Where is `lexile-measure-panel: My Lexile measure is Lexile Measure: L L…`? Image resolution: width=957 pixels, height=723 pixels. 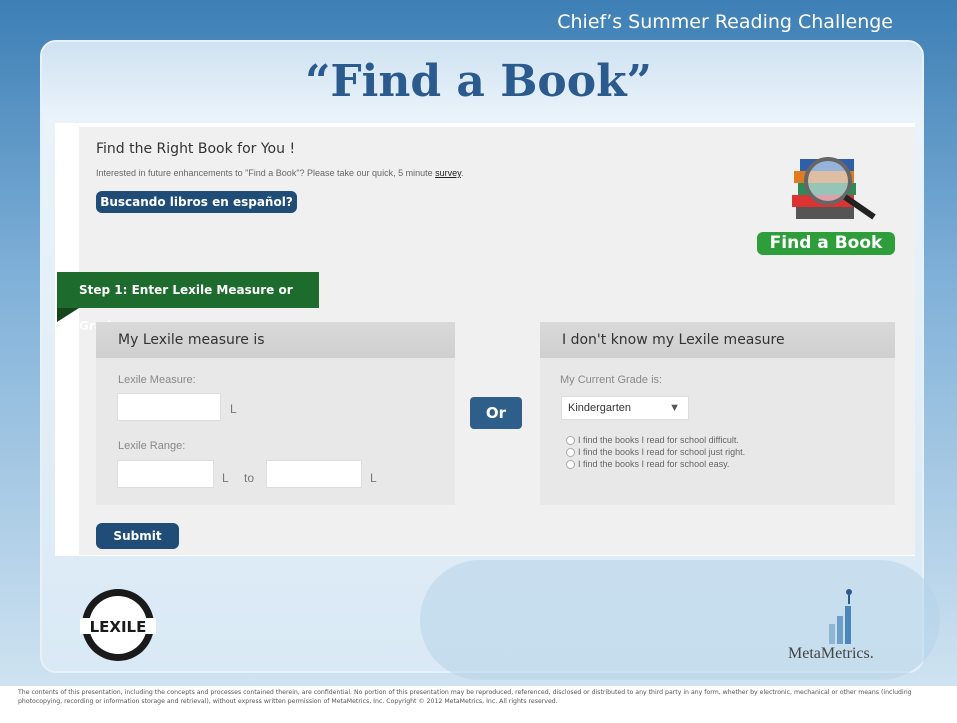
lexile-measure-panel: My Lexile measure is Lexile Measure: L L… is located at coordinates (275, 413).